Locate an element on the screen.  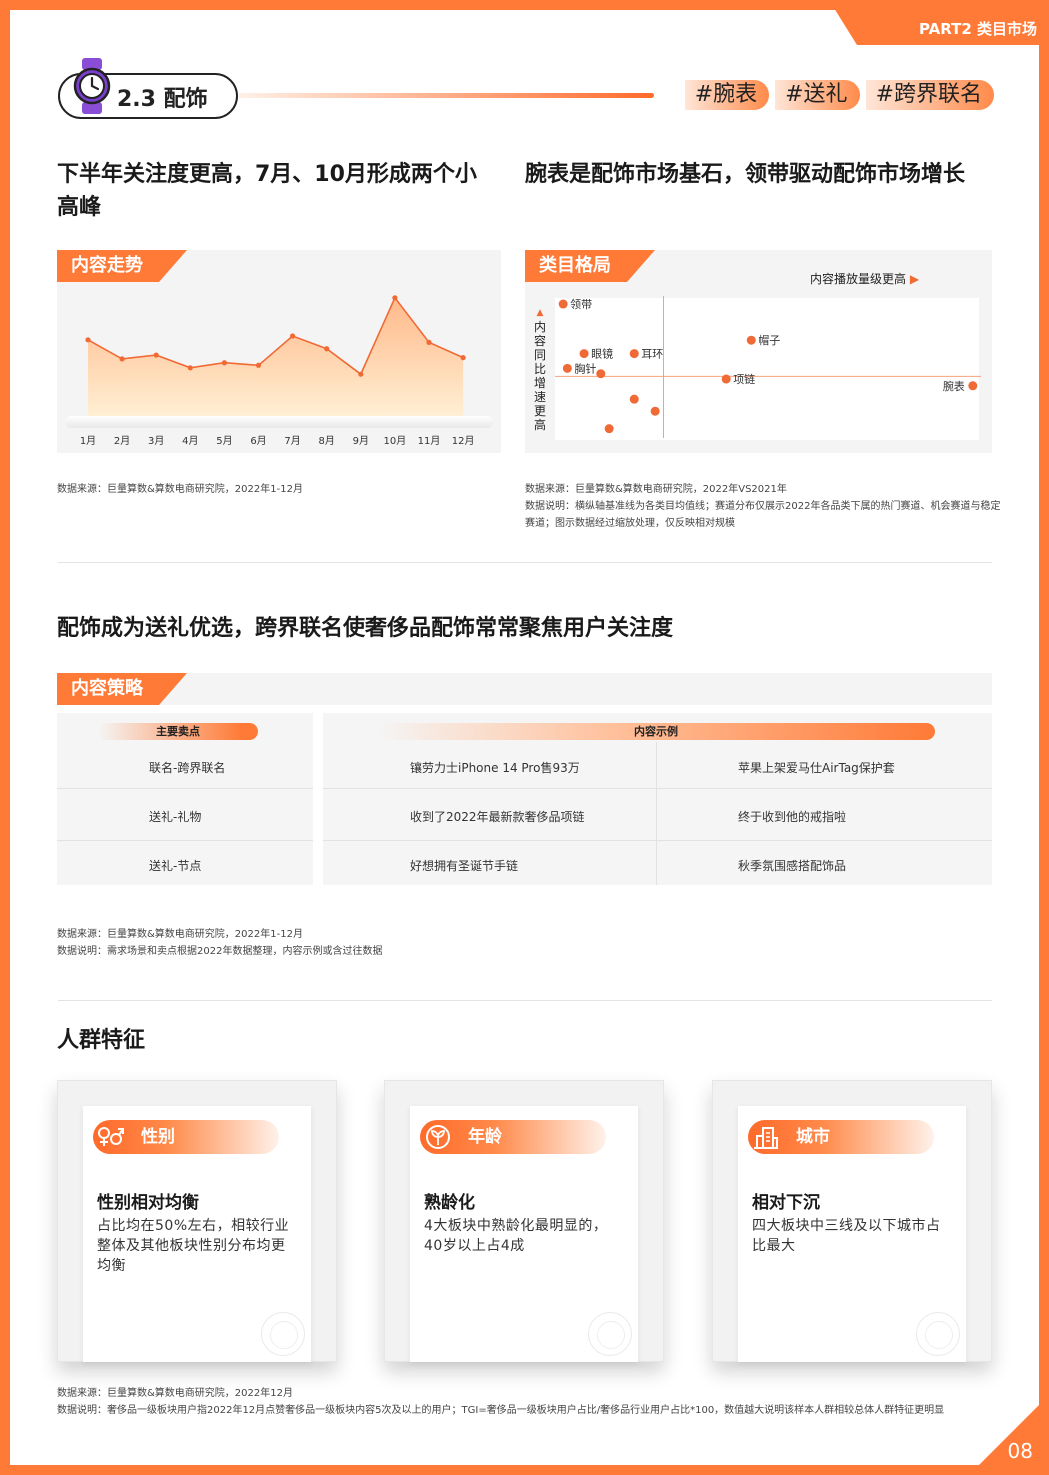
scatter-chart: 领带眼镜 耳环胸针 帽子项链腕表 is located at coordinates (768, 367).